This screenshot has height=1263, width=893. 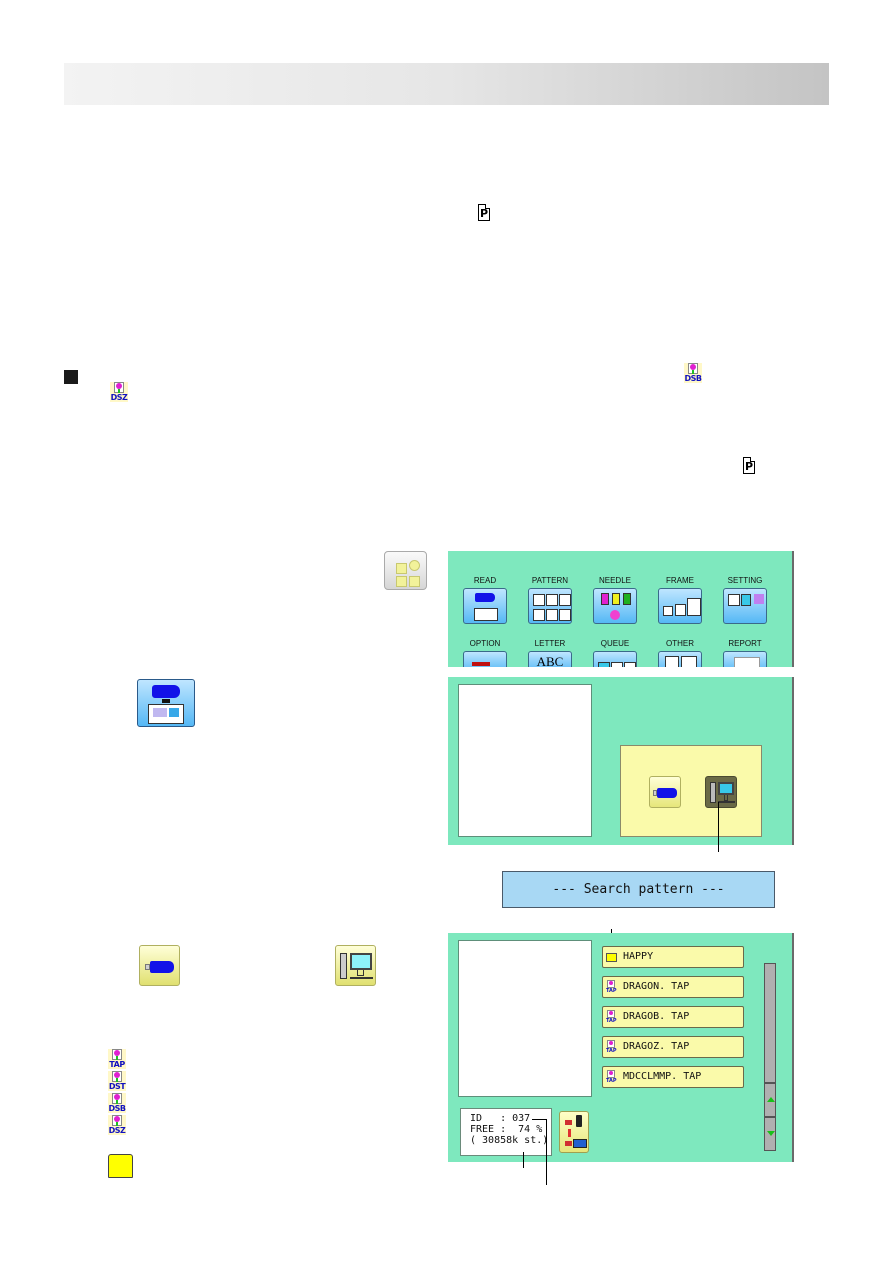 I want to click on file-type-label: DSZ, so click(x=117, y=1130).